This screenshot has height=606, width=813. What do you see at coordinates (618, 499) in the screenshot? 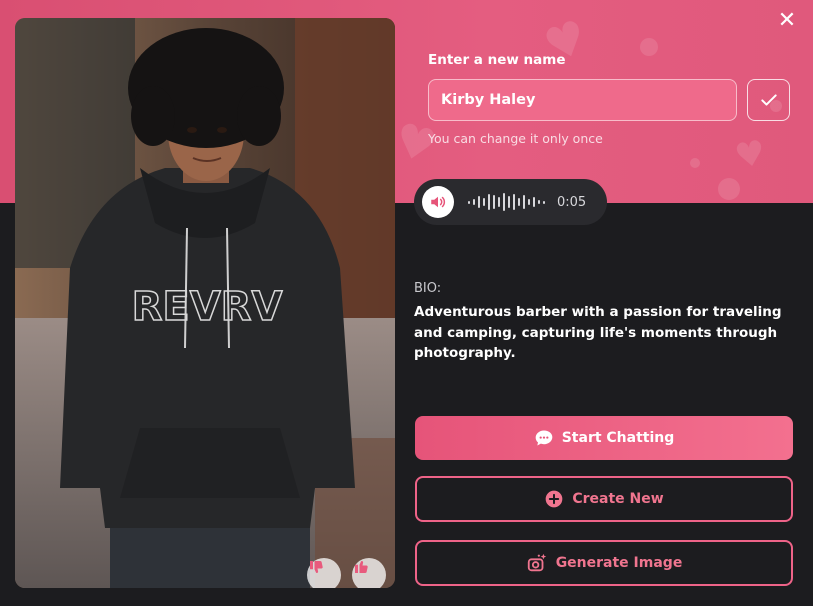
I see `create-new-label: Create New` at bounding box center [618, 499].